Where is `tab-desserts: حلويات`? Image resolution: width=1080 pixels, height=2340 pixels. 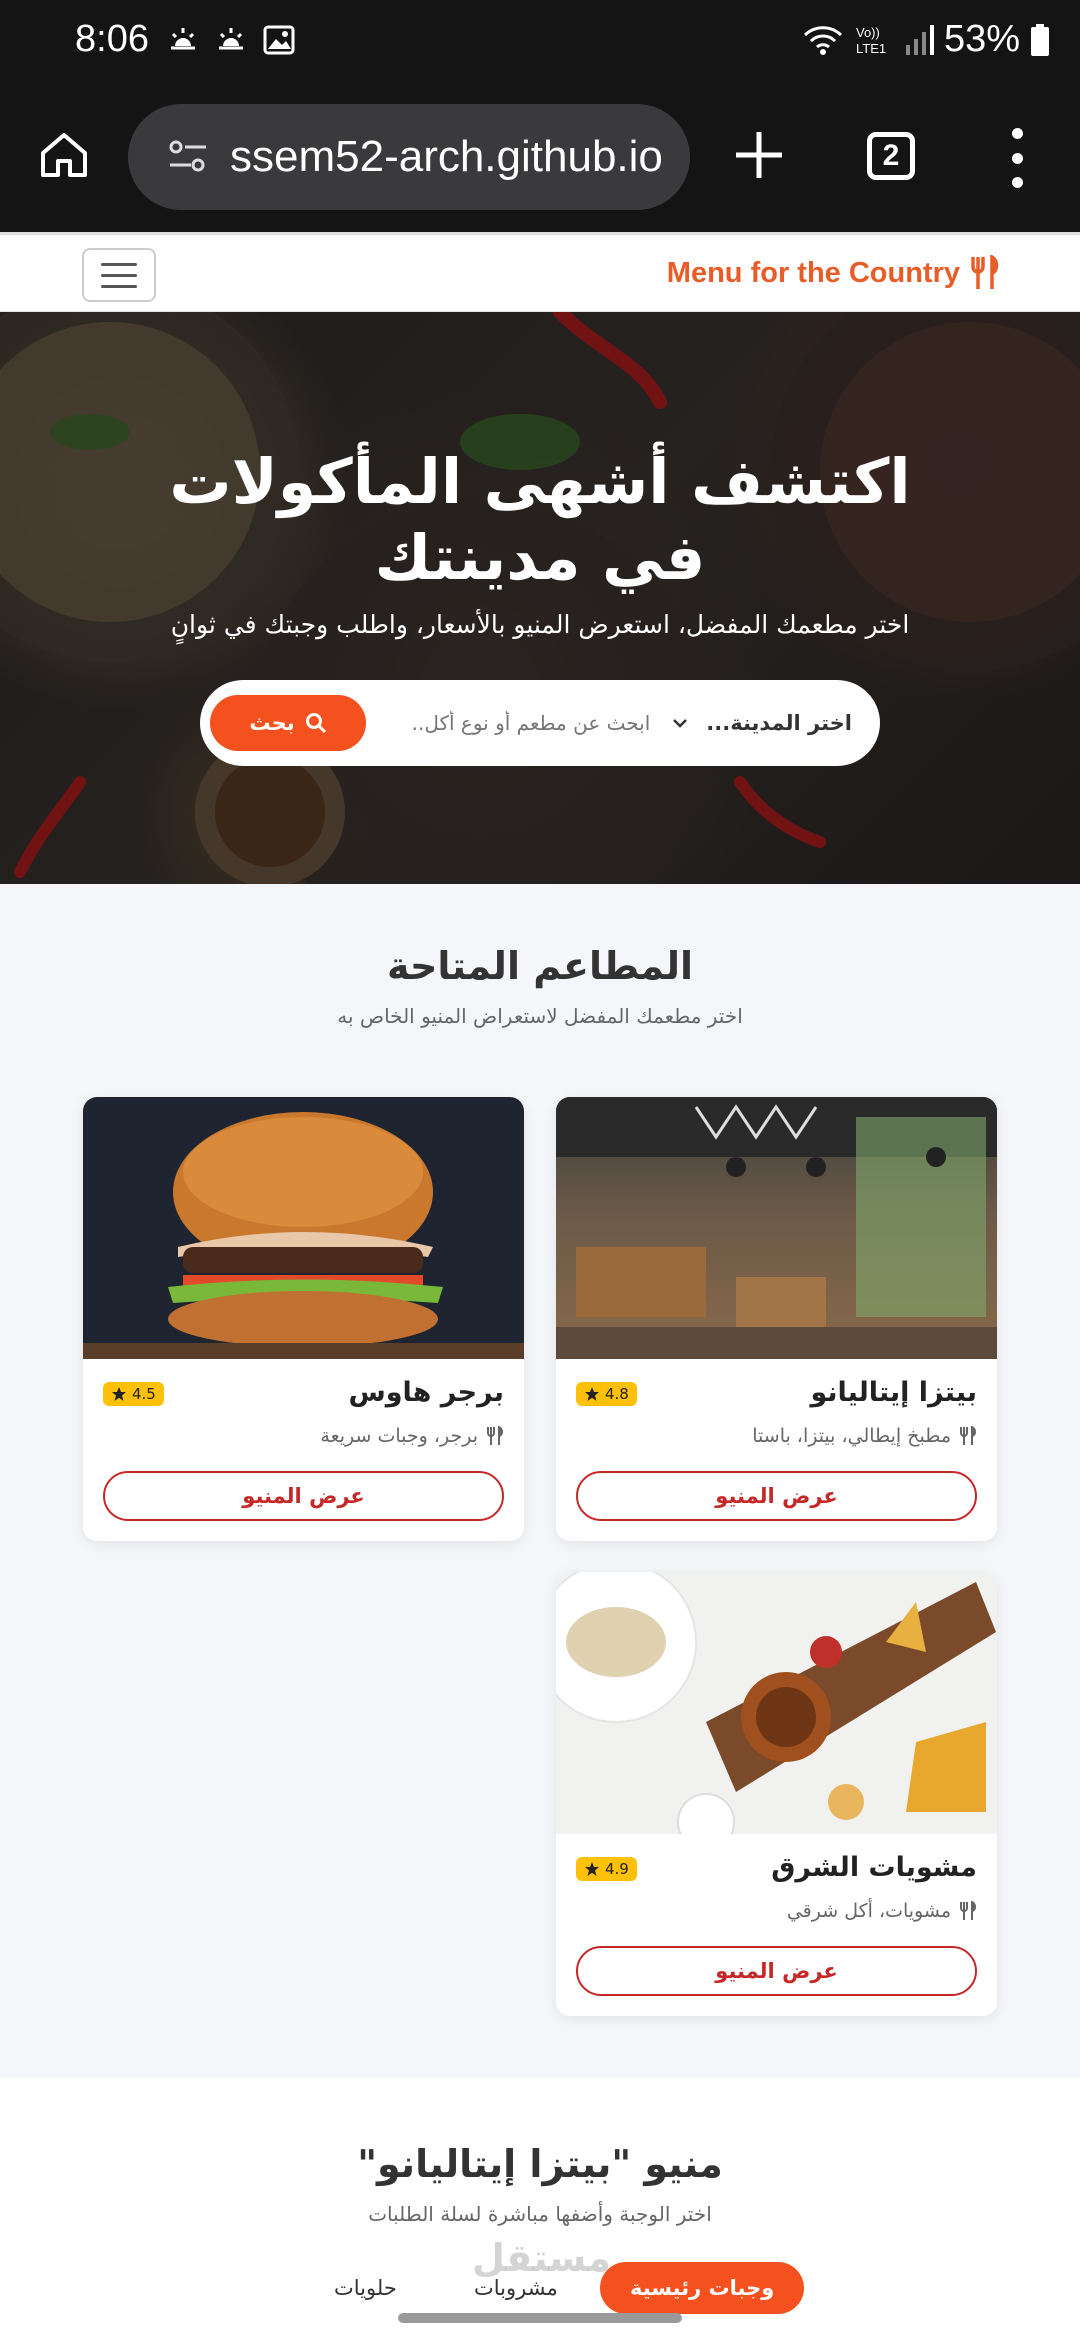 tab-desserts: حلويات is located at coordinates (365, 2288).